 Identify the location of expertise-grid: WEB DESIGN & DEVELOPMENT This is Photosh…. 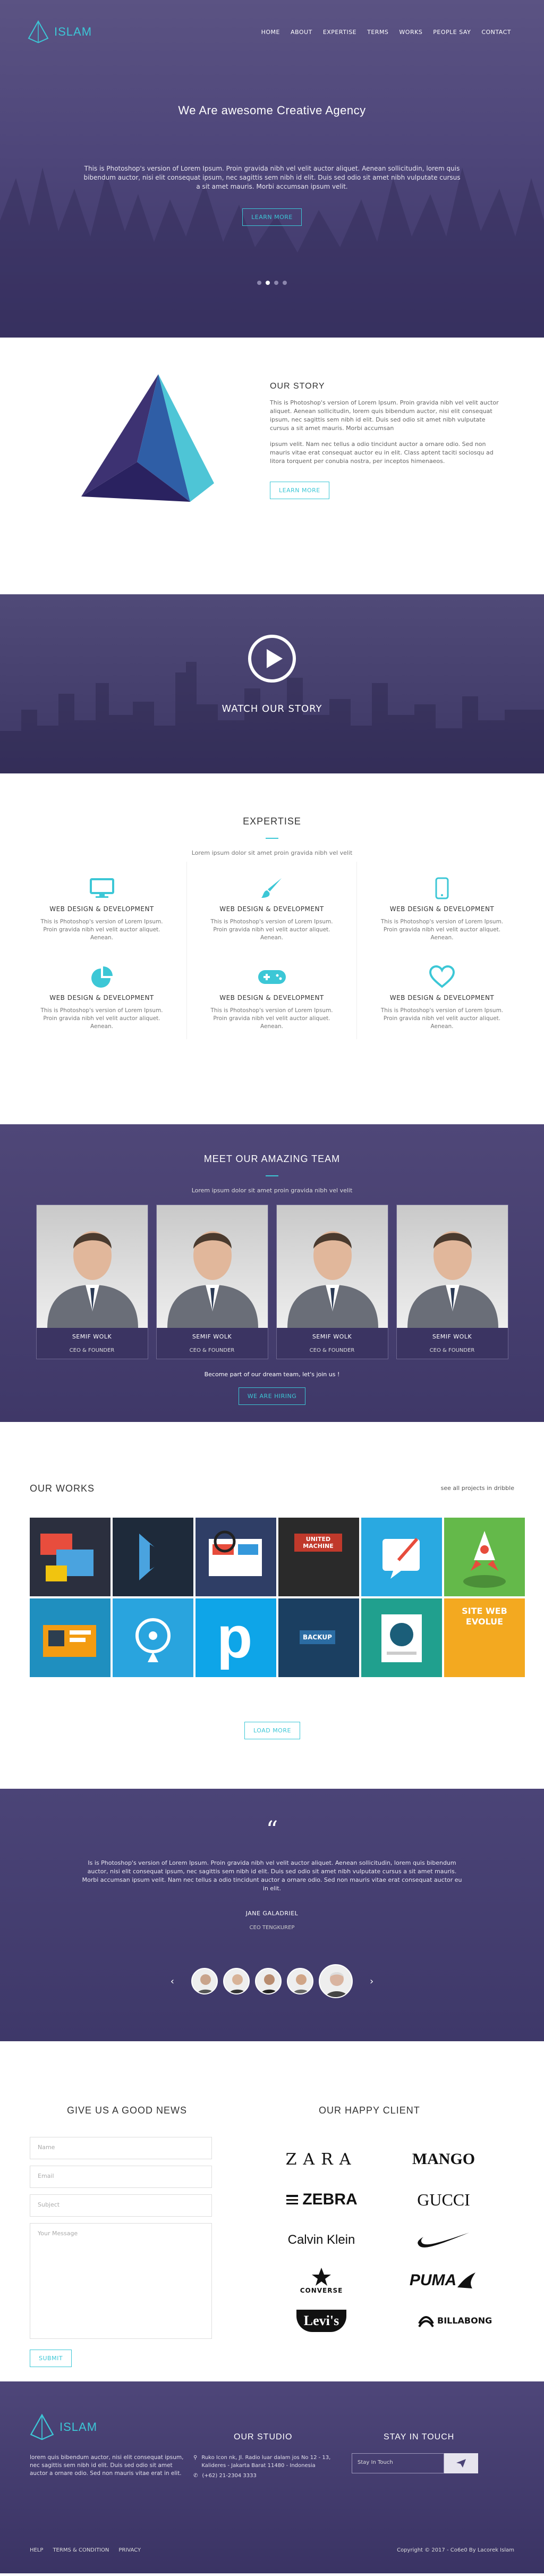
(272, 950).